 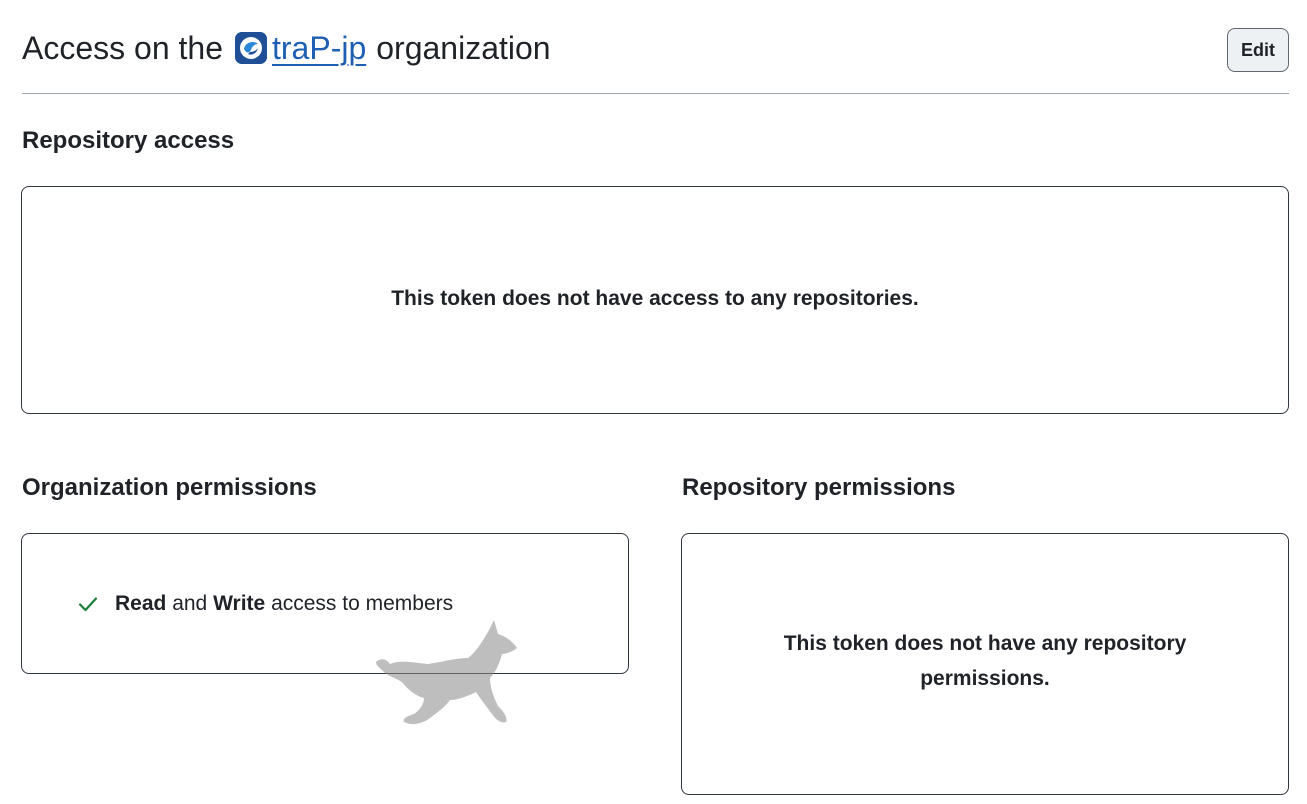 I want to click on permission-read-label: Read, so click(x=141, y=603).